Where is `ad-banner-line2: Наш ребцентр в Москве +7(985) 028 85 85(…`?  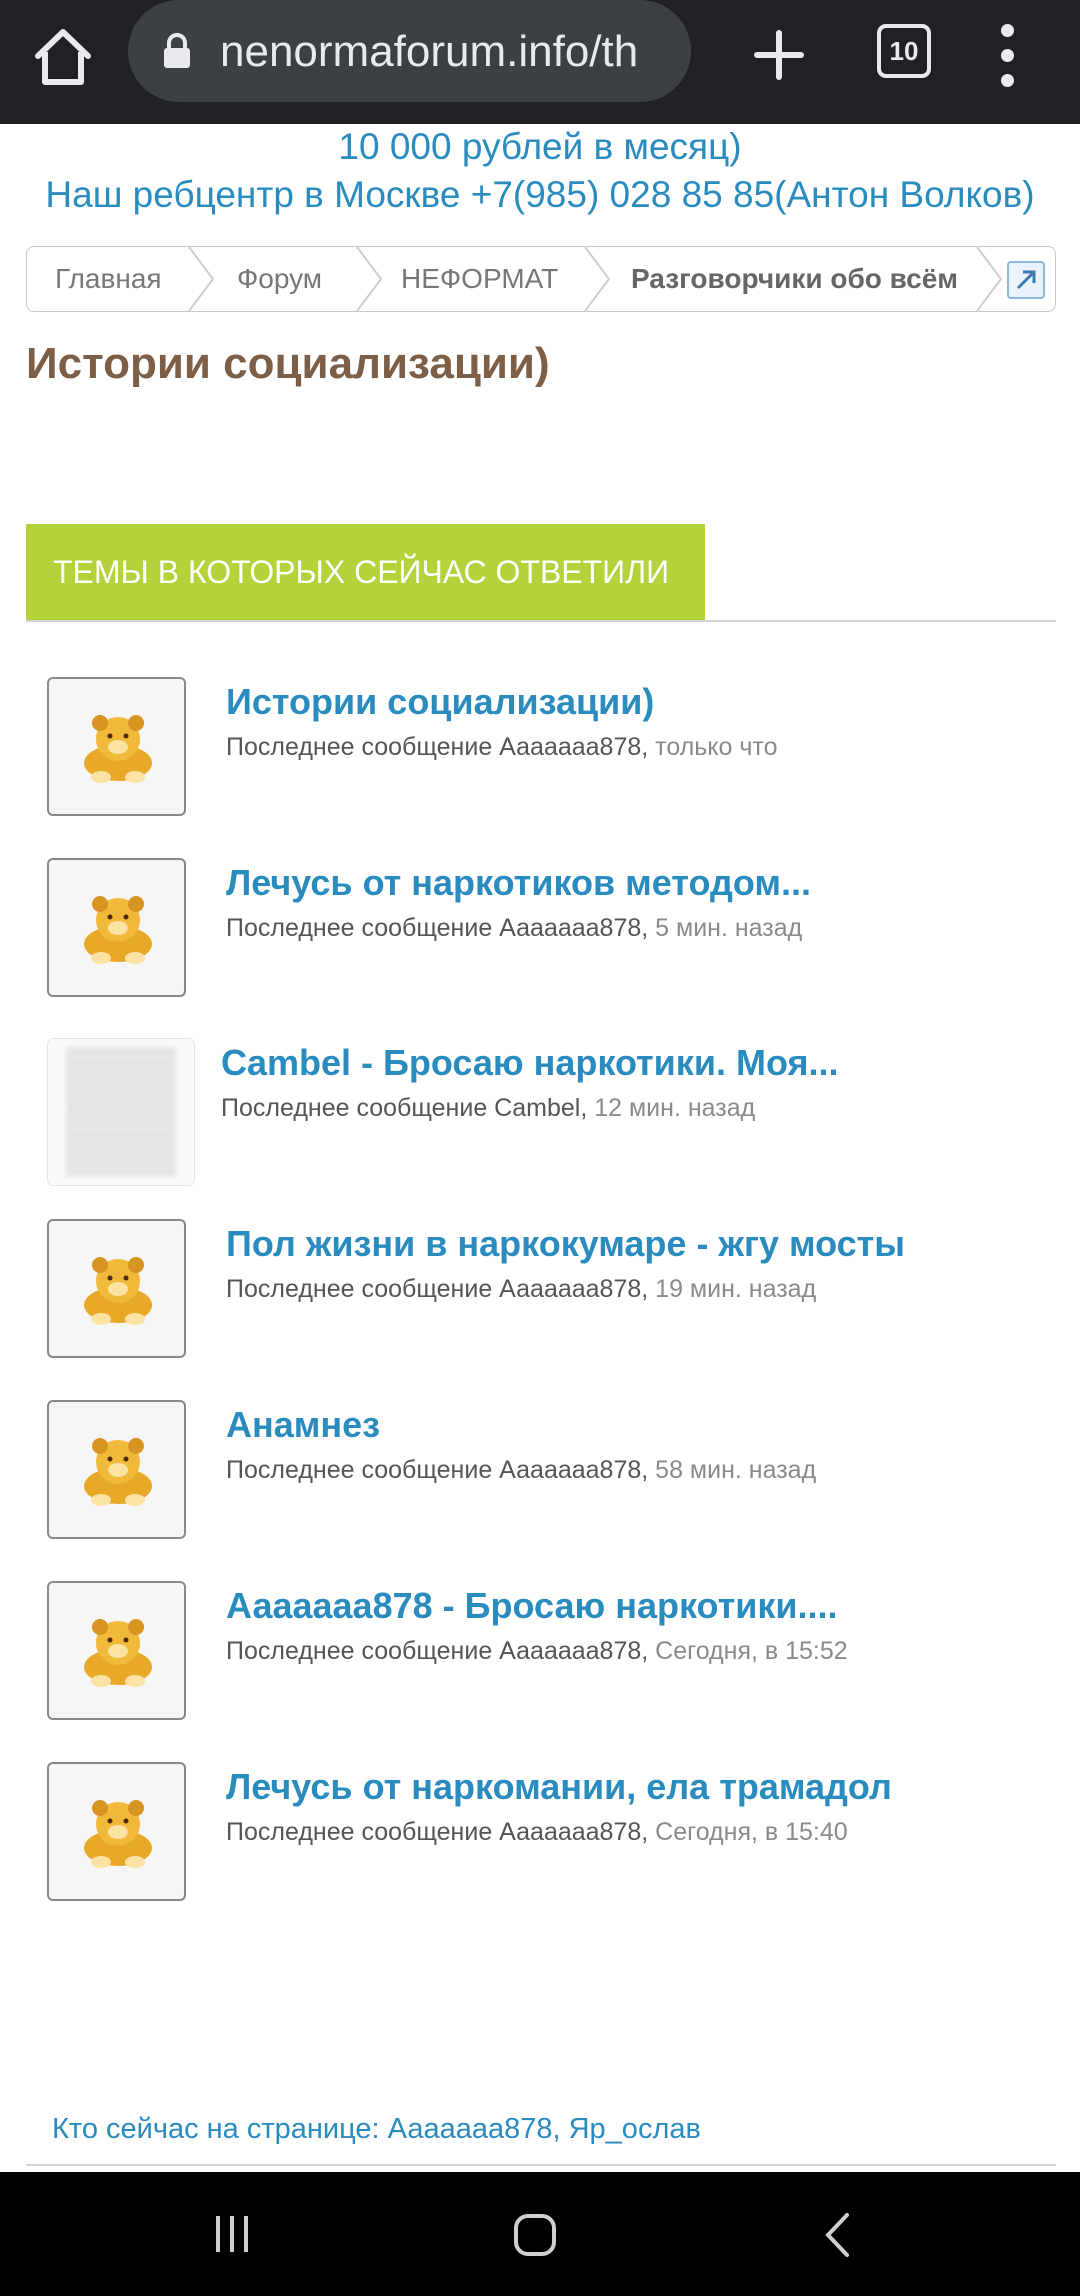
ad-banner-line2: Наш ребцентр в Москве +7(985) 028 85 85(… is located at coordinates (540, 195).